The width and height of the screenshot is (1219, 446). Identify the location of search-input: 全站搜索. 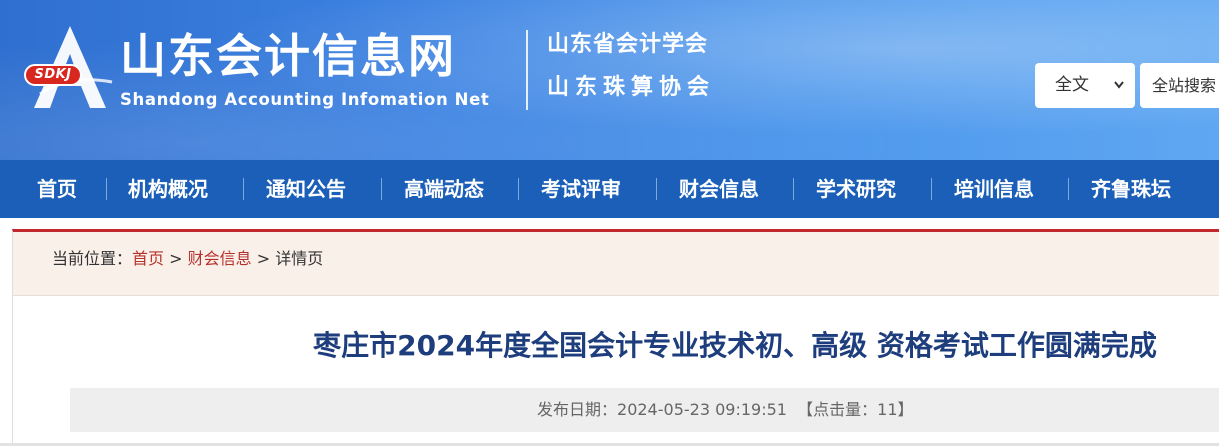
(1179, 85).